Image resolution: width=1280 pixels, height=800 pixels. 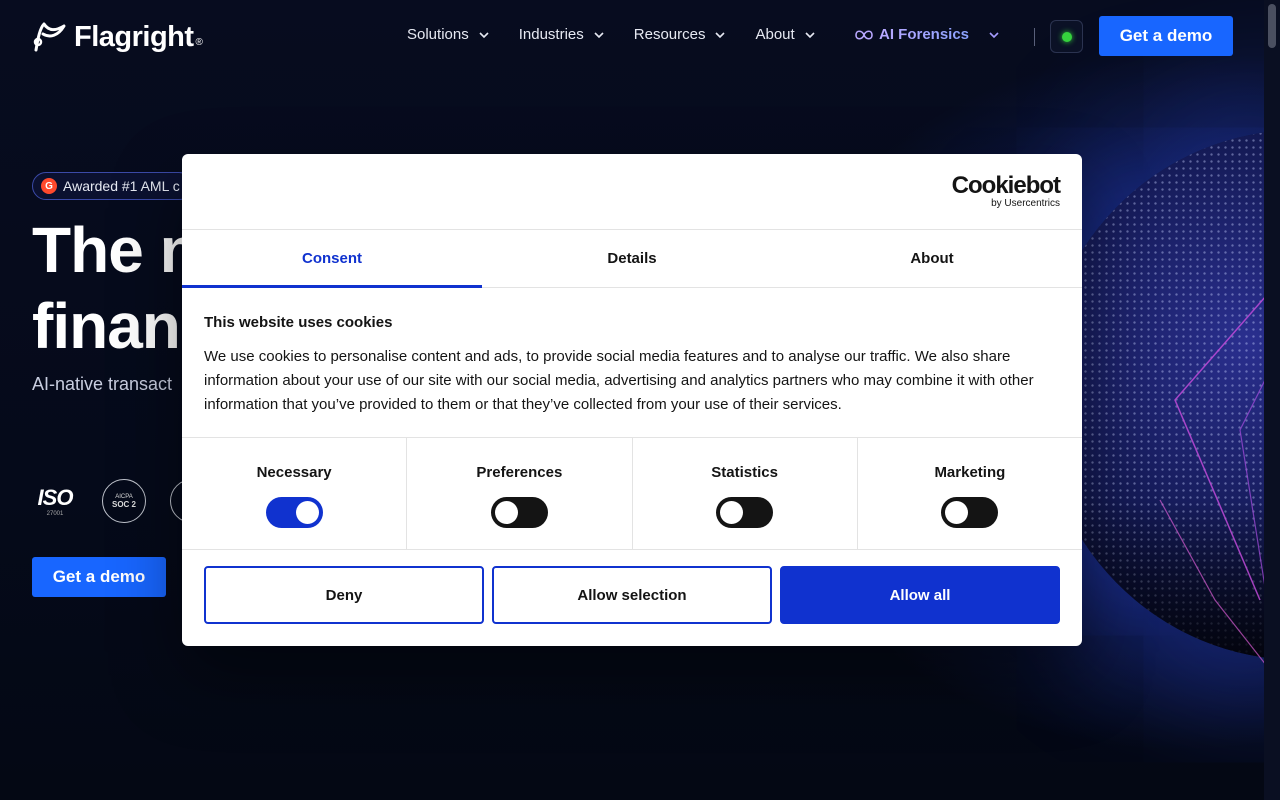 I want to click on category-marketing: Marketing, so click(x=970, y=493).